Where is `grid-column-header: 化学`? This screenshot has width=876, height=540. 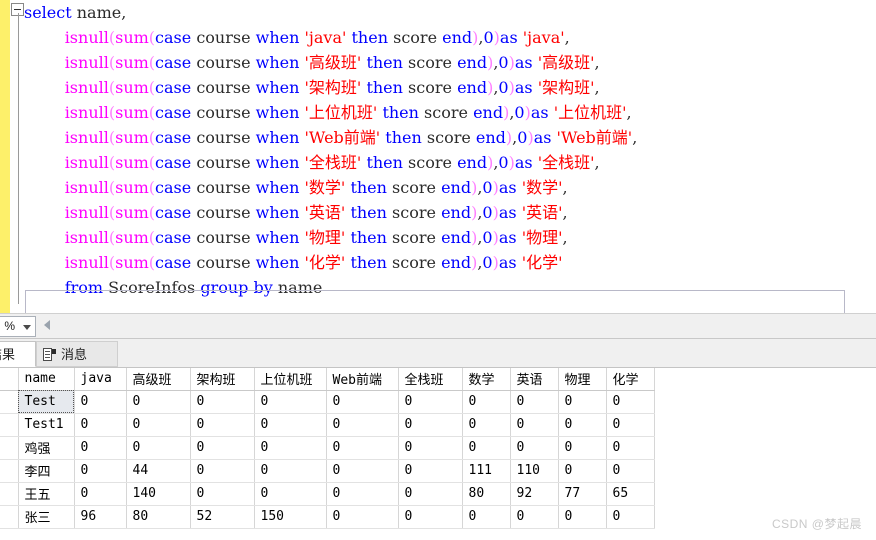 grid-column-header: 化学 is located at coordinates (630, 379).